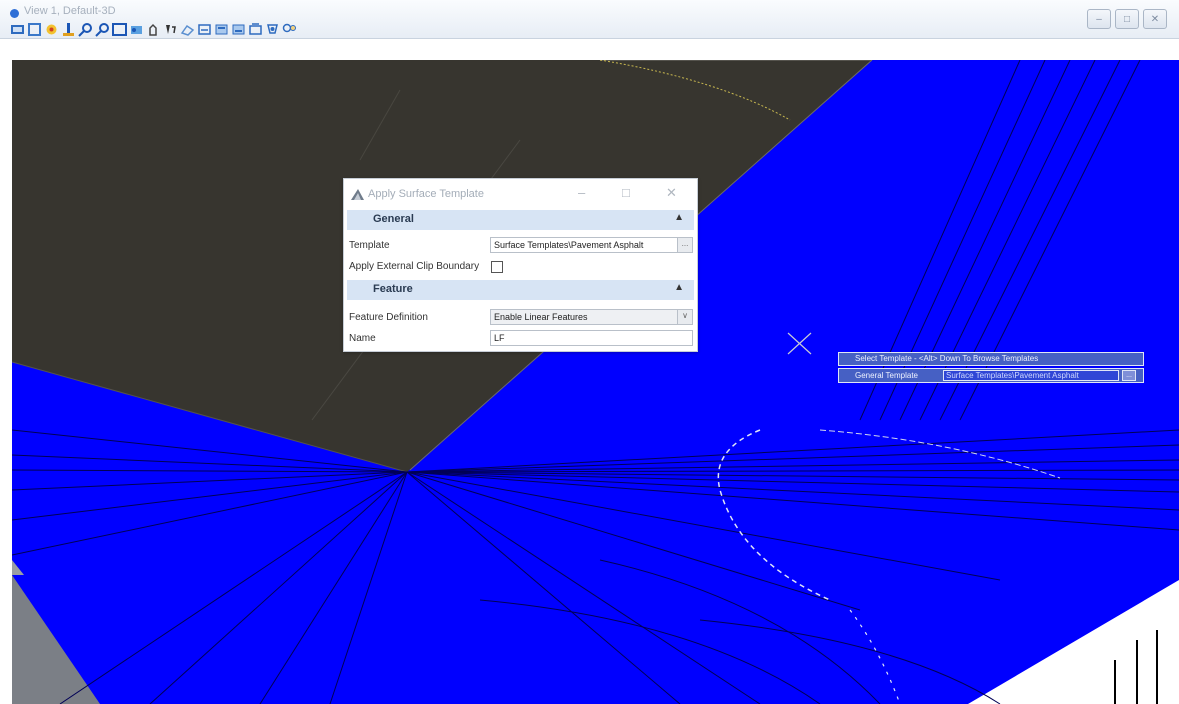 The image size is (1179, 704). Describe the element at coordinates (136, 29) in the screenshot. I see `rotate-view-icon` at that location.